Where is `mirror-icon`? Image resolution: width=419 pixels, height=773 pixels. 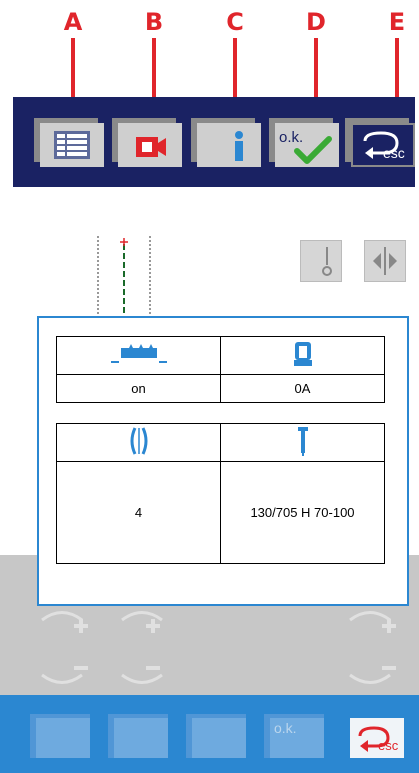
mirror-icon is located at coordinates (385, 261).